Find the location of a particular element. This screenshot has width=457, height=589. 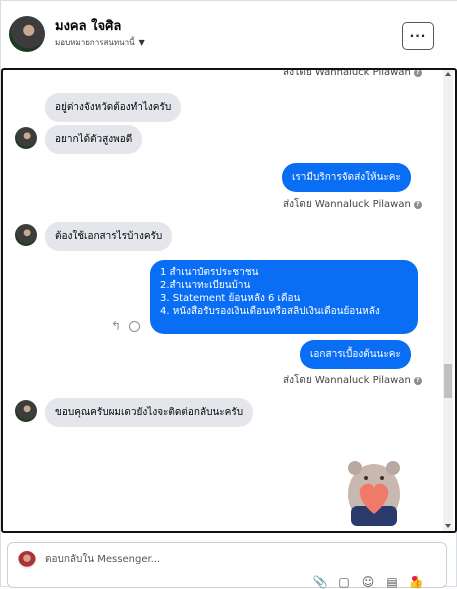

page-avatar is located at coordinates (27, 560).